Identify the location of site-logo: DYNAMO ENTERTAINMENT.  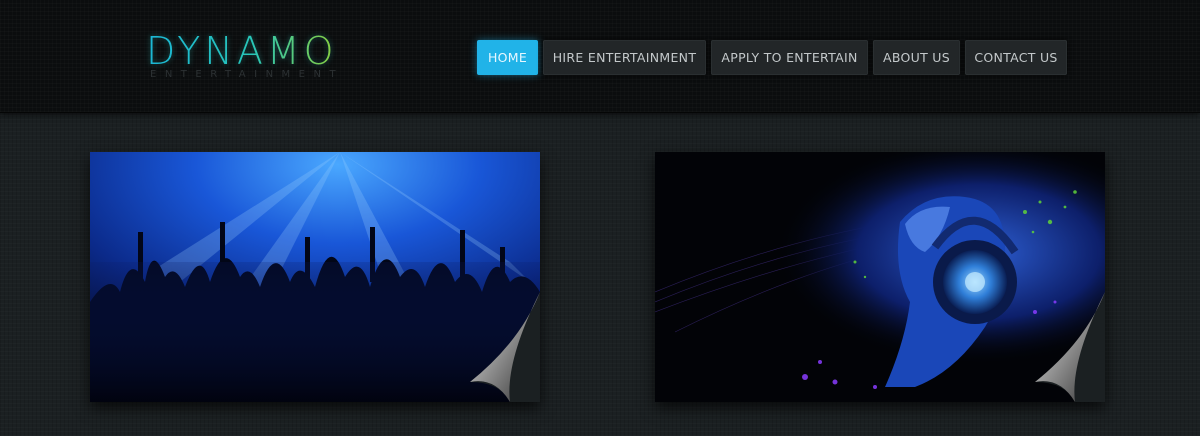
(266, 59).